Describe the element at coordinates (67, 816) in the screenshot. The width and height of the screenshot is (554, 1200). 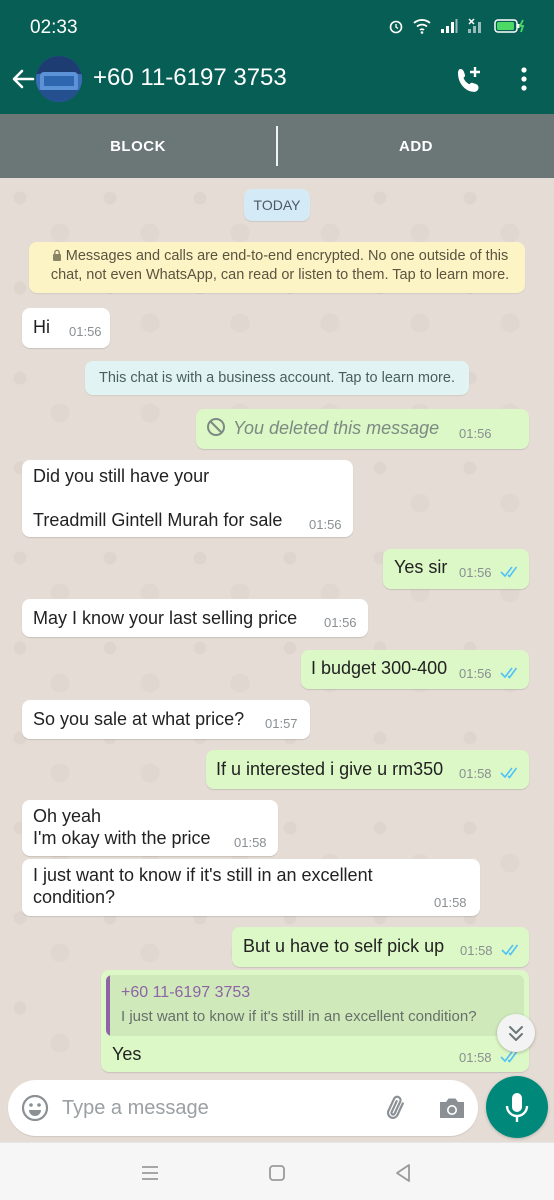
I see `message-text-line1: Oh yeah` at that location.